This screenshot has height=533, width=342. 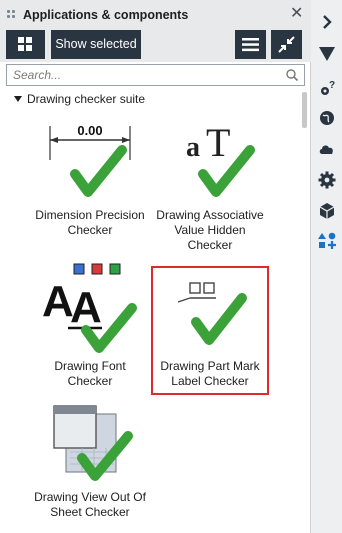 What do you see at coordinates (218, 142) in the screenshot?
I see `svg-text: T` at bounding box center [218, 142].